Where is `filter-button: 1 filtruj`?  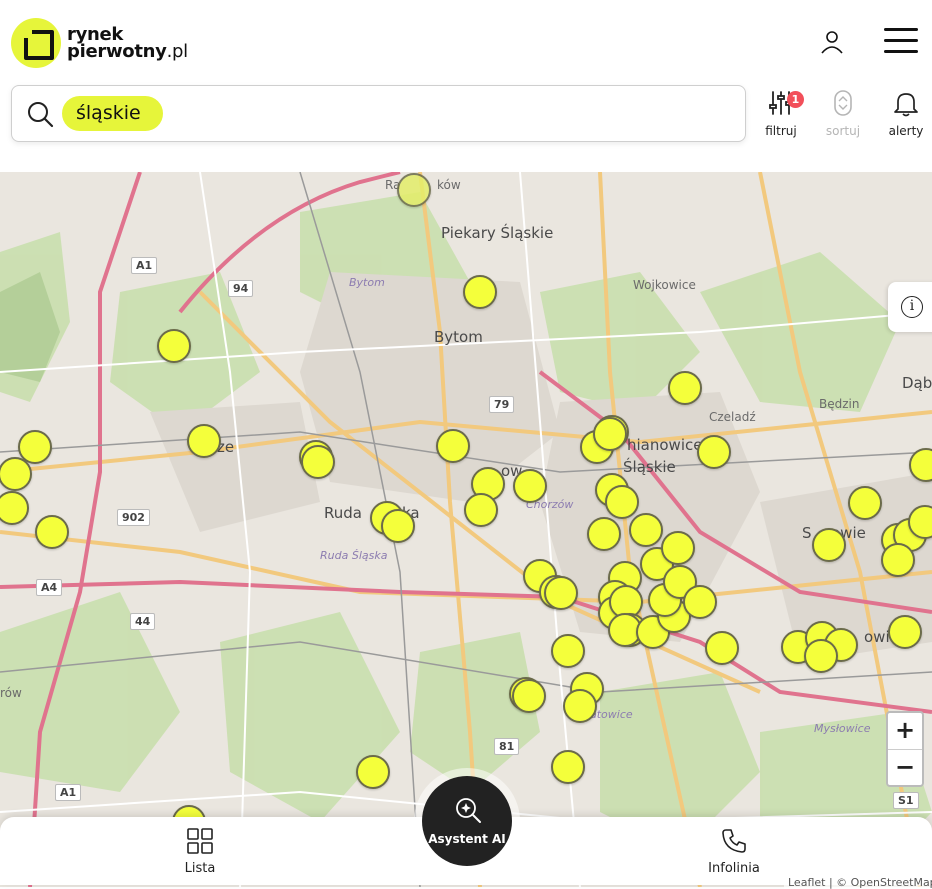
filter-button: 1 filtruj is located at coordinates (781, 112).